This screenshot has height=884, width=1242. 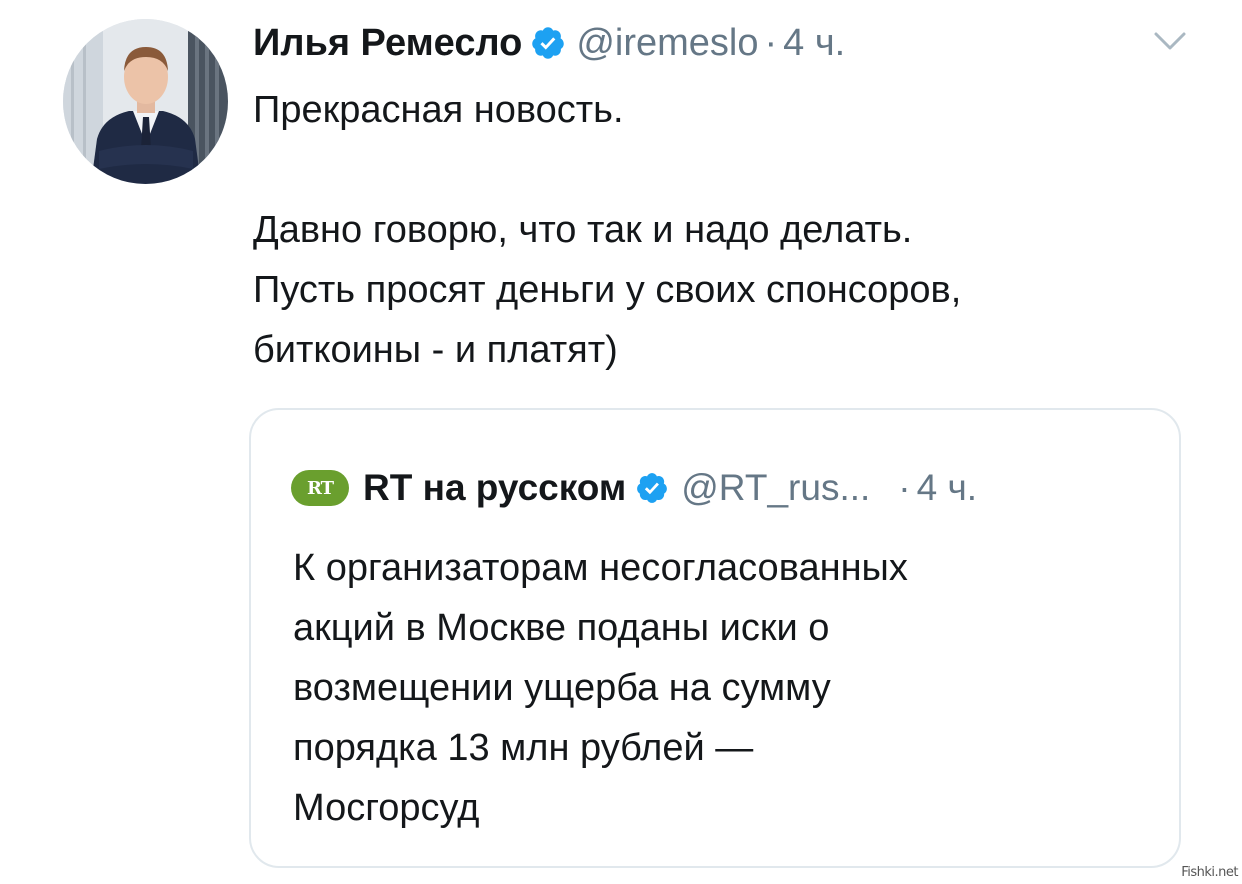 I want to click on profile-photo, so click(x=145, y=101).